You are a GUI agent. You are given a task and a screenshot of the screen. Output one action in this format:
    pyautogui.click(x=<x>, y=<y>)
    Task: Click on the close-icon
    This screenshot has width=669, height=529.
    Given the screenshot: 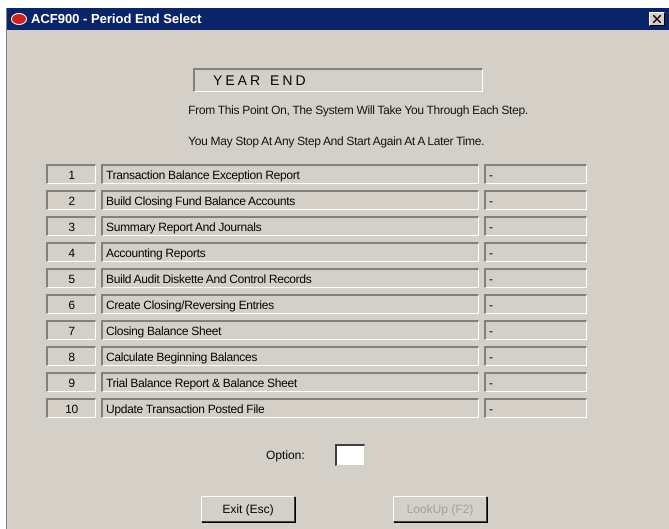 What is the action you would take?
    pyautogui.click(x=657, y=19)
    